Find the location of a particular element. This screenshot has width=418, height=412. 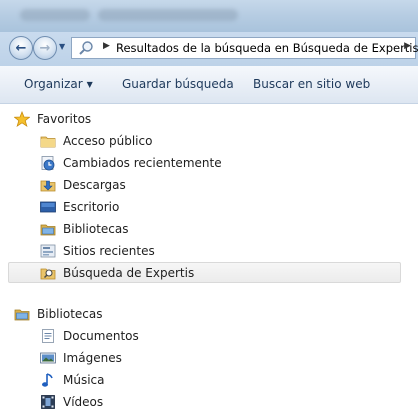

favorites-item-recent-places: Sitios recientes is located at coordinates (97, 251).